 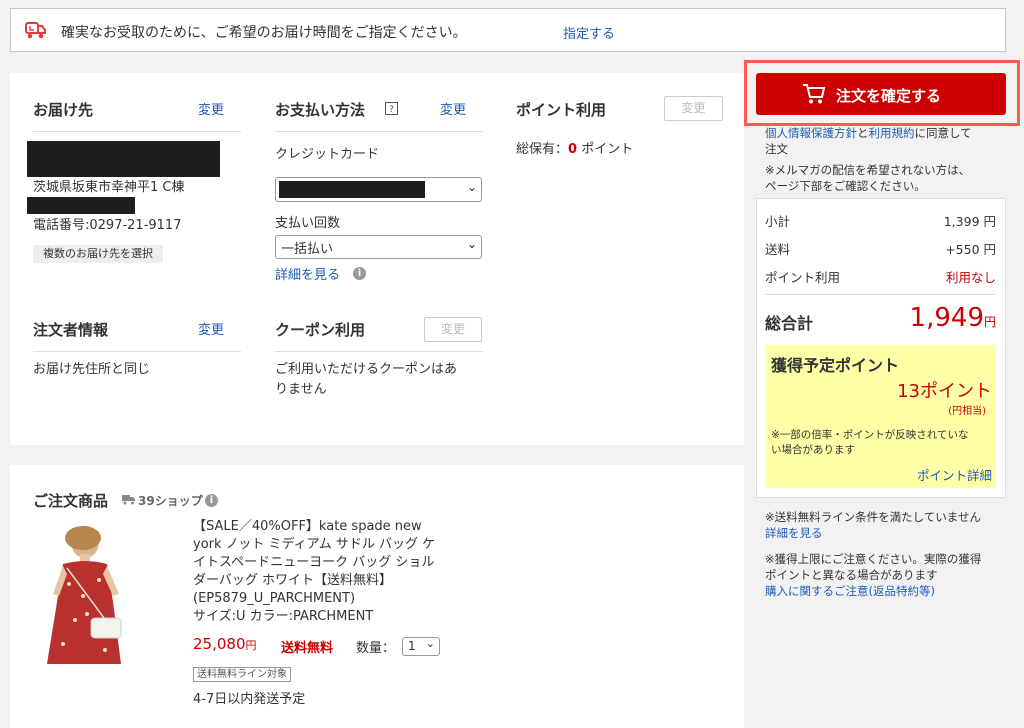 I want to click on multiple-addresses-button: 複数のお届け先を選択, so click(x=98, y=254).